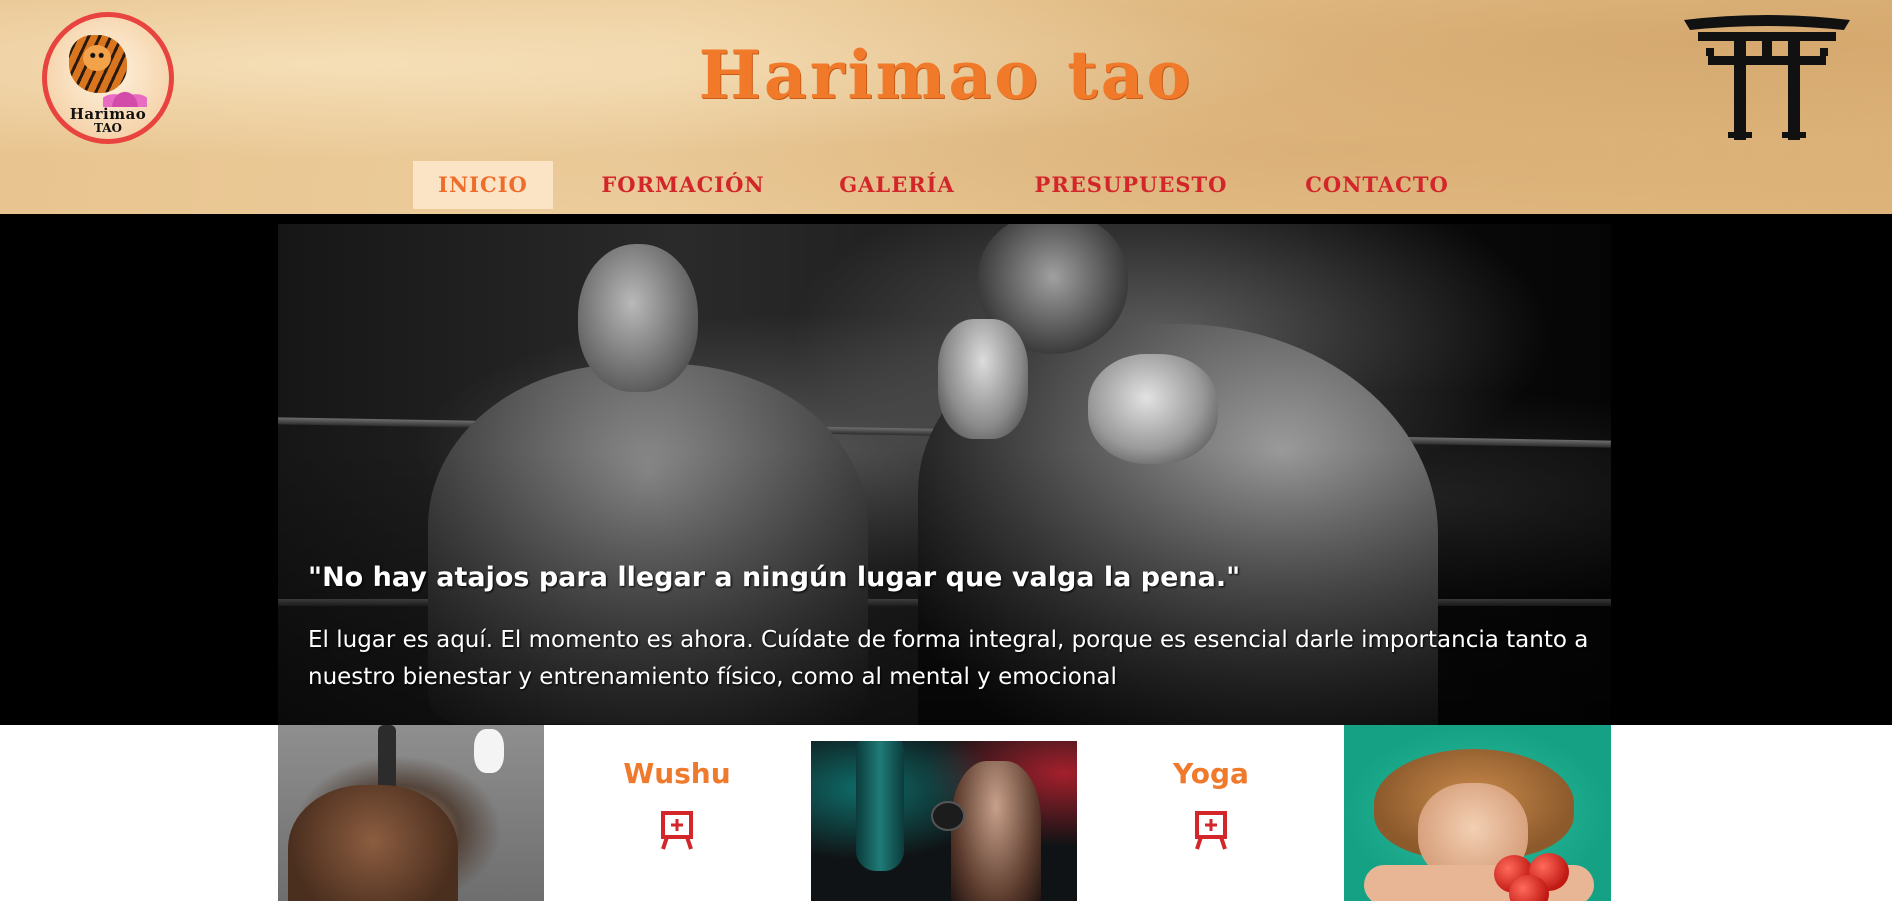  What do you see at coordinates (897, 185) in the screenshot?
I see `nav-item-galeria: GALERÍA` at bounding box center [897, 185].